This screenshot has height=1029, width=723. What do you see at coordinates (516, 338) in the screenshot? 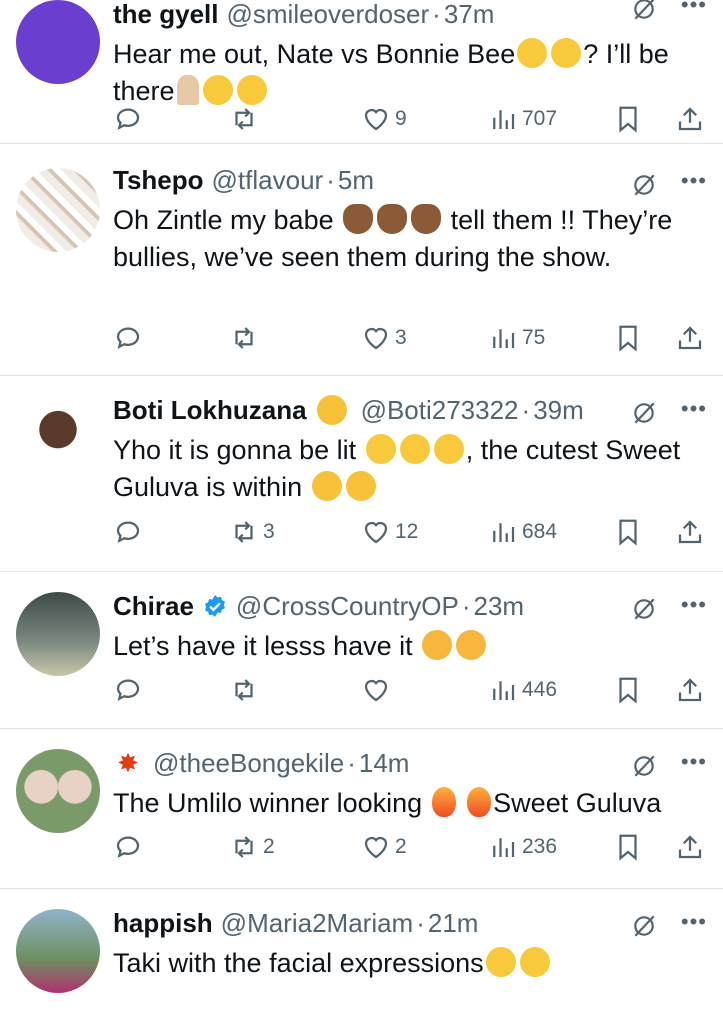
I see `views-button: 75` at bounding box center [516, 338].